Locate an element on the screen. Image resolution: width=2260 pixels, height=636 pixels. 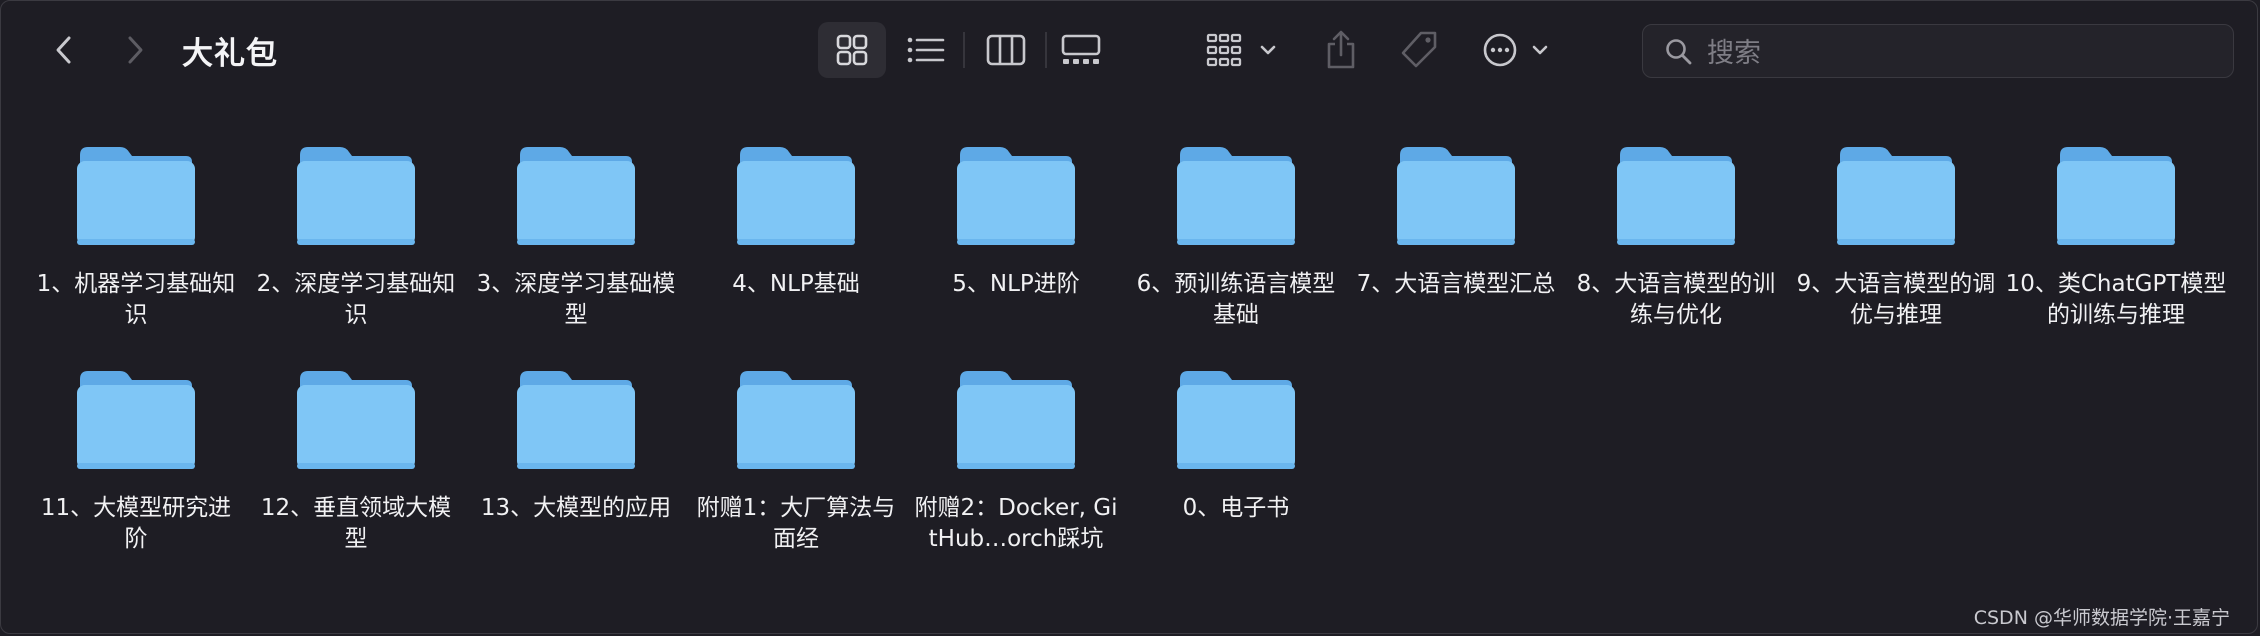
folder-label: 1、机器学习基础知识 is located at coordinates (136, 299).